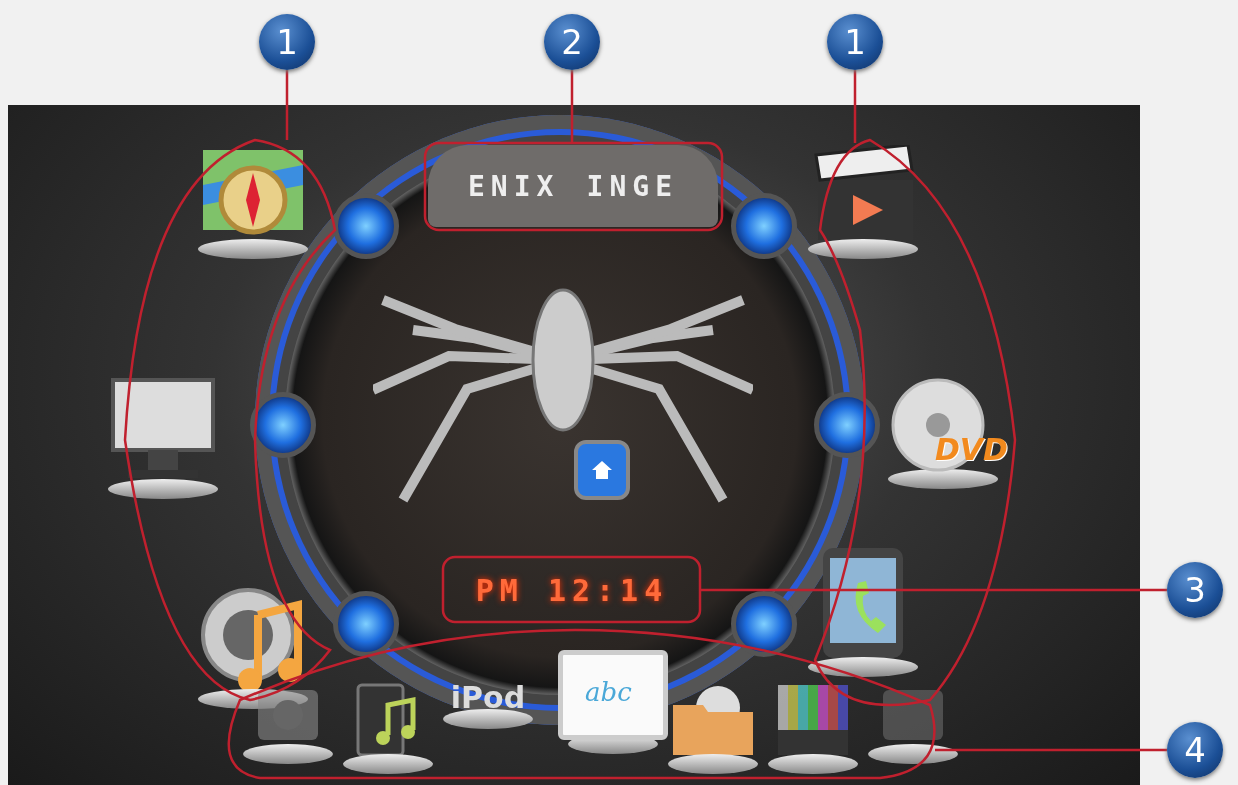  I want to click on callout-number: 2, so click(572, 42).